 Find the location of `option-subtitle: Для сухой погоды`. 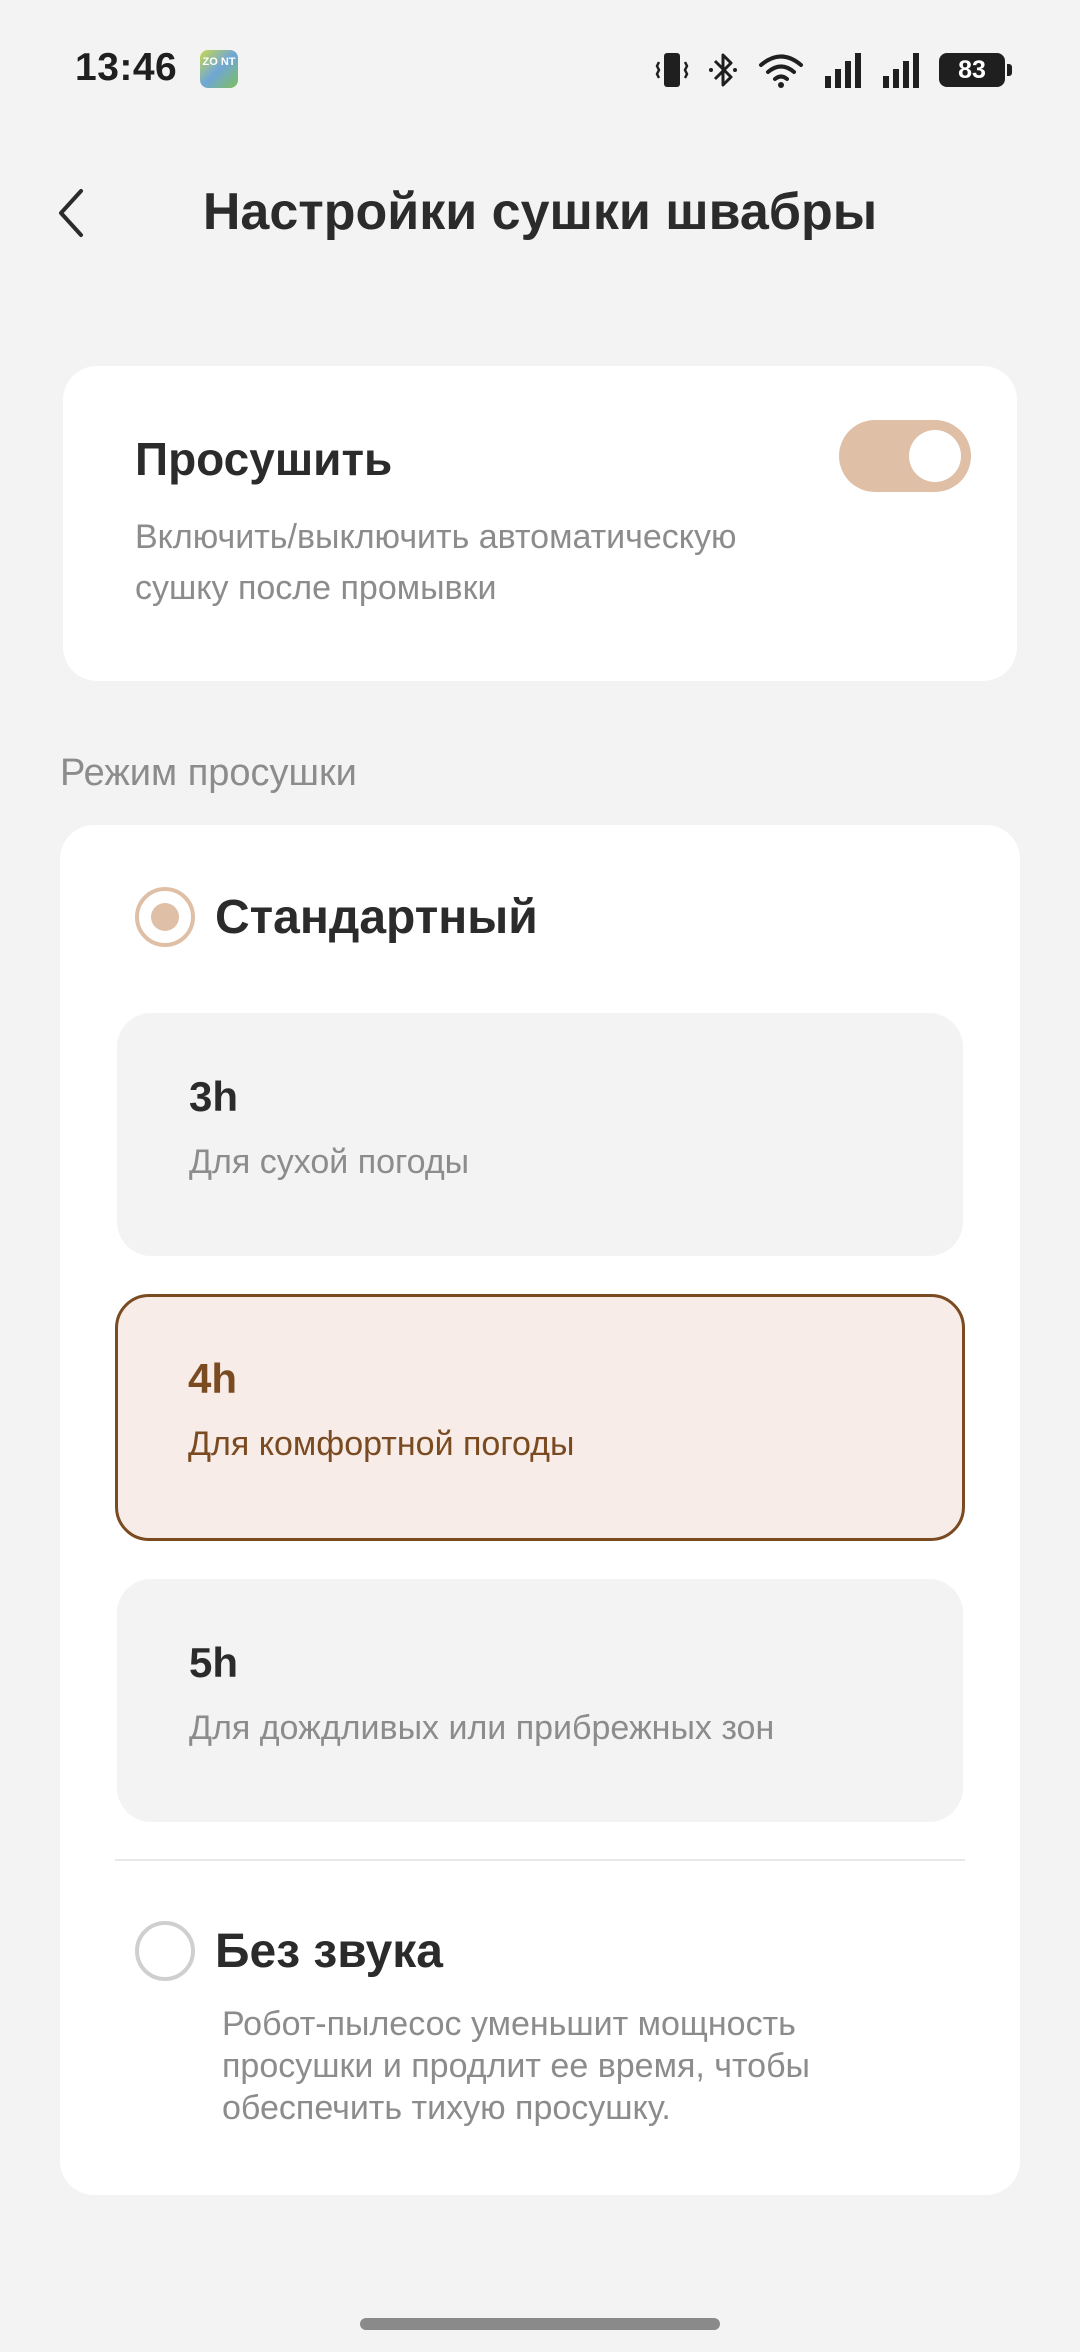

option-subtitle: Для сухой погоды is located at coordinates (329, 1162).